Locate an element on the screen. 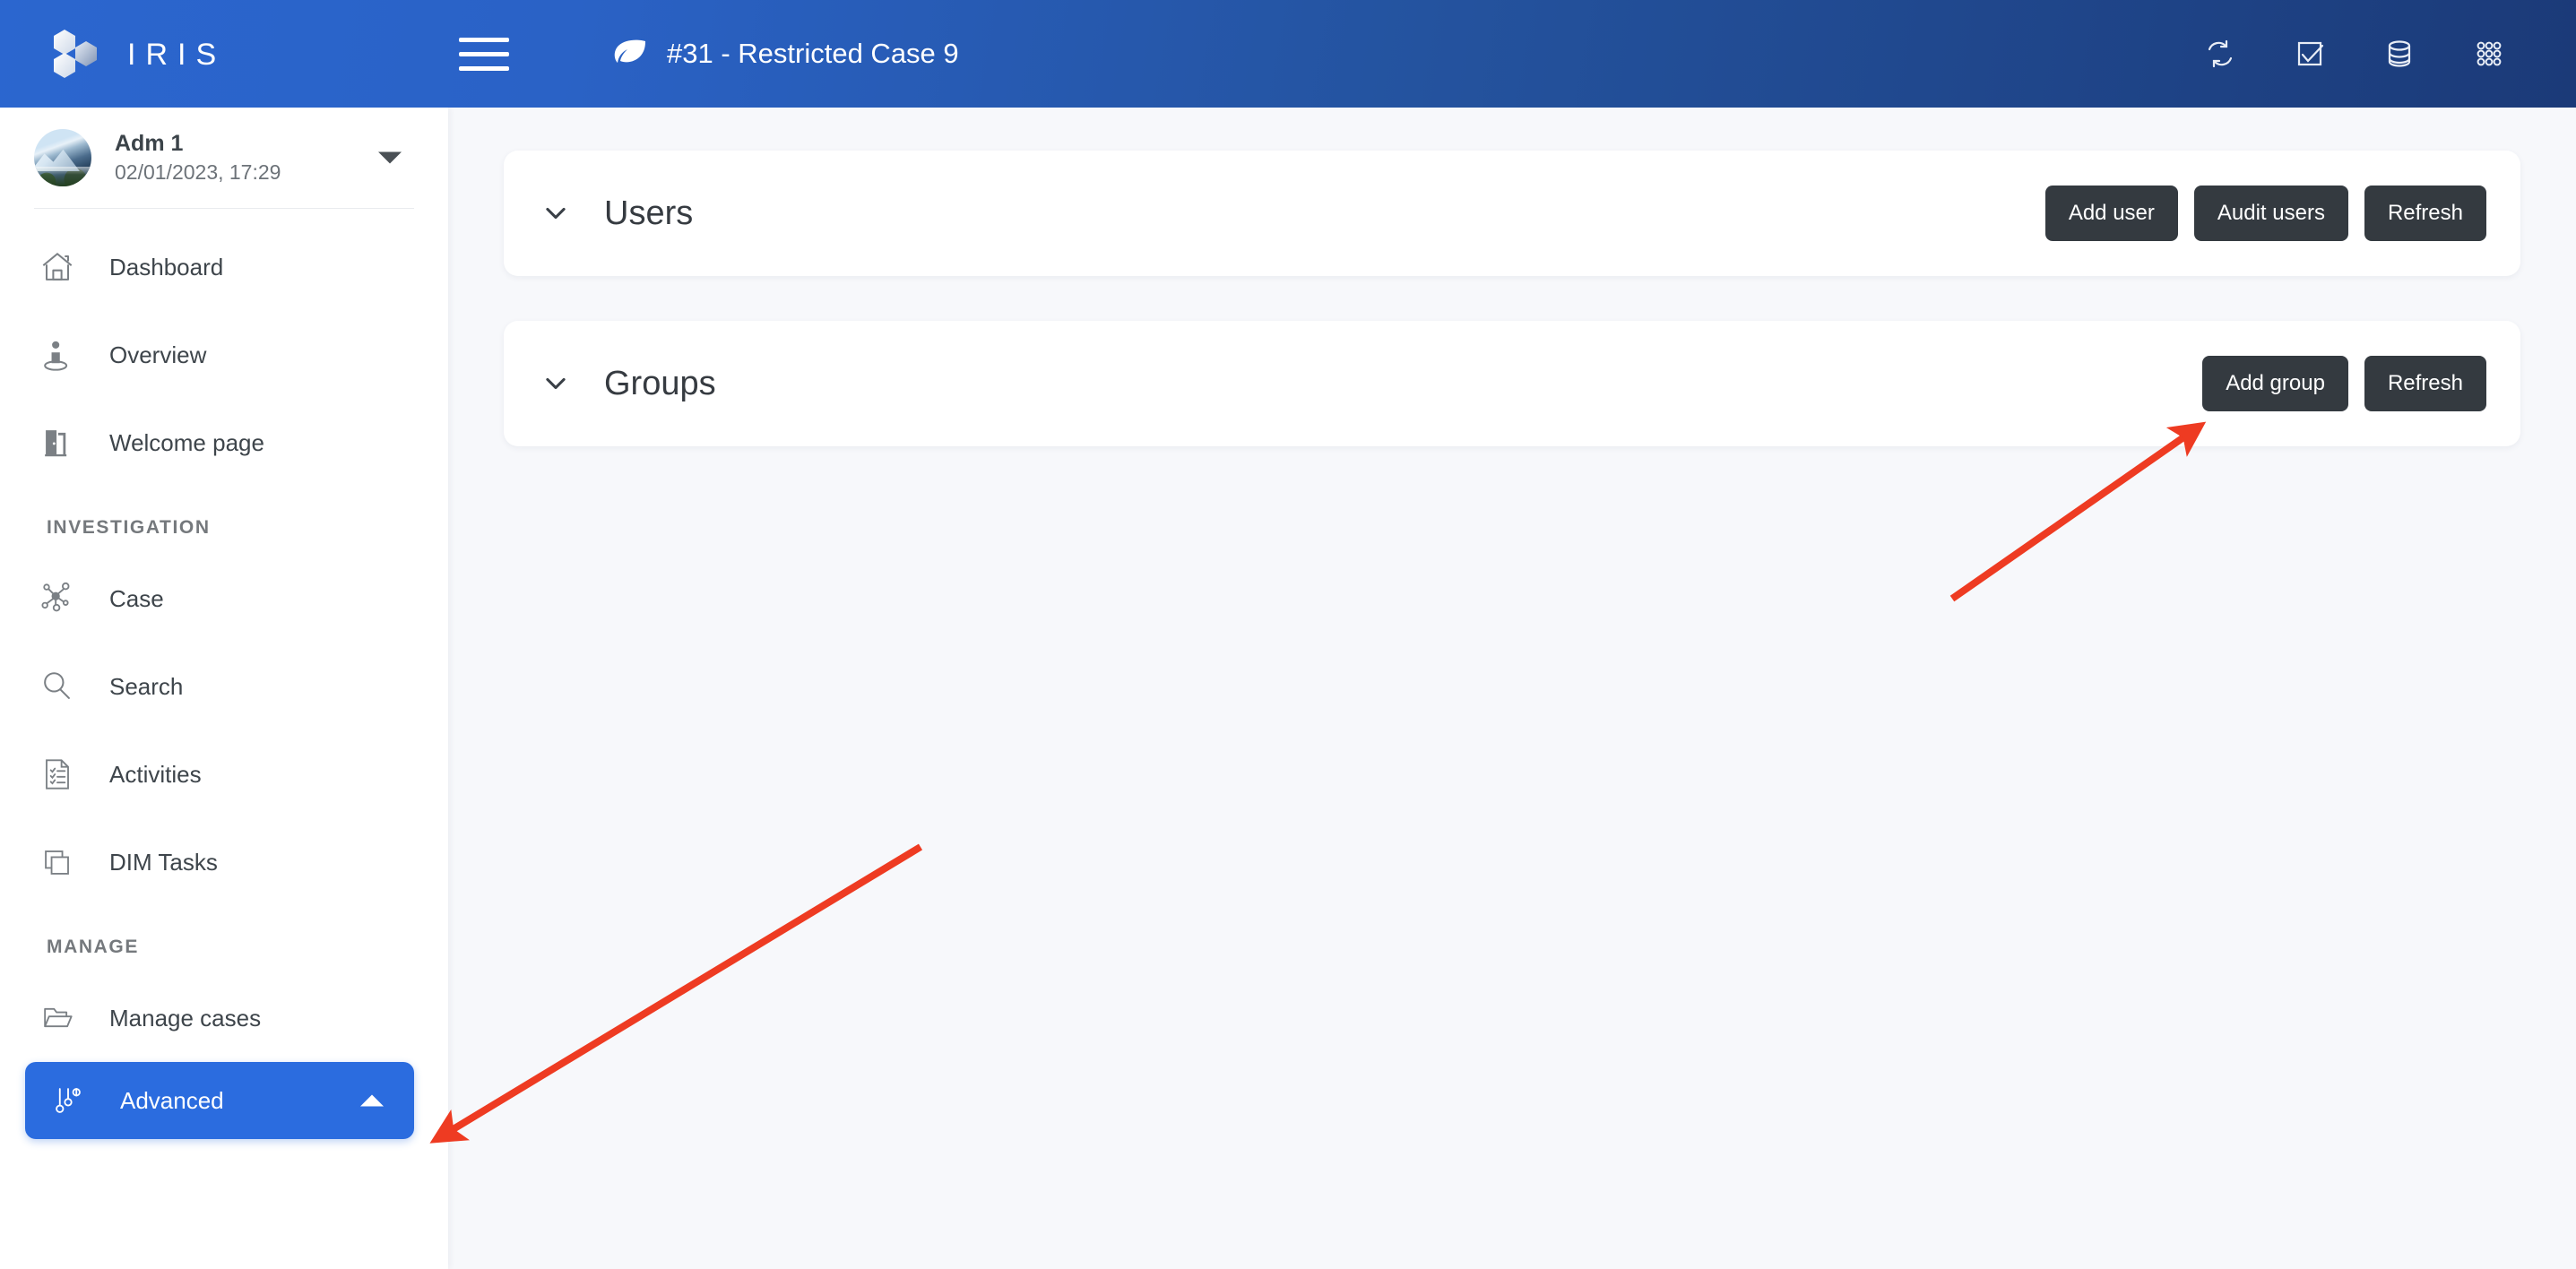  sidebar-item-case: Case is located at coordinates (224, 599).